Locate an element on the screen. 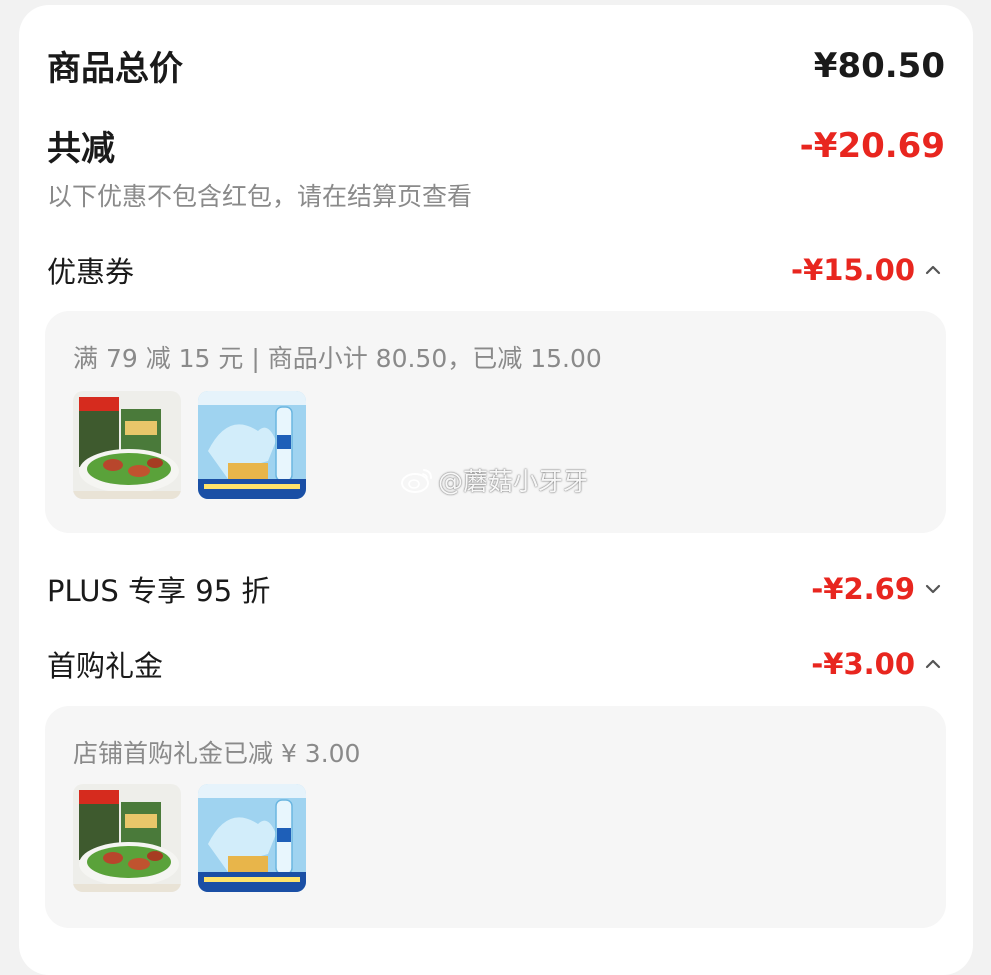 This screenshot has height=975, width=991. watermark-text: @蘑菇小牙牙 is located at coordinates (513, 481).